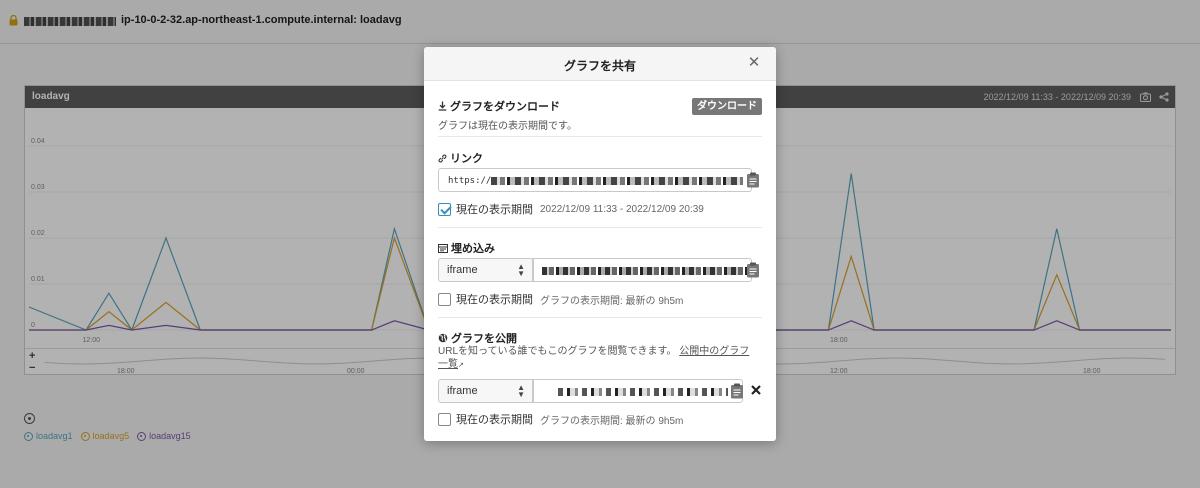 The width and height of the screenshot is (1200, 488). What do you see at coordinates (505, 107) in the screenshot?
I see `download-title-text: グラフをダウンロード` at bounding box center [505, 107].